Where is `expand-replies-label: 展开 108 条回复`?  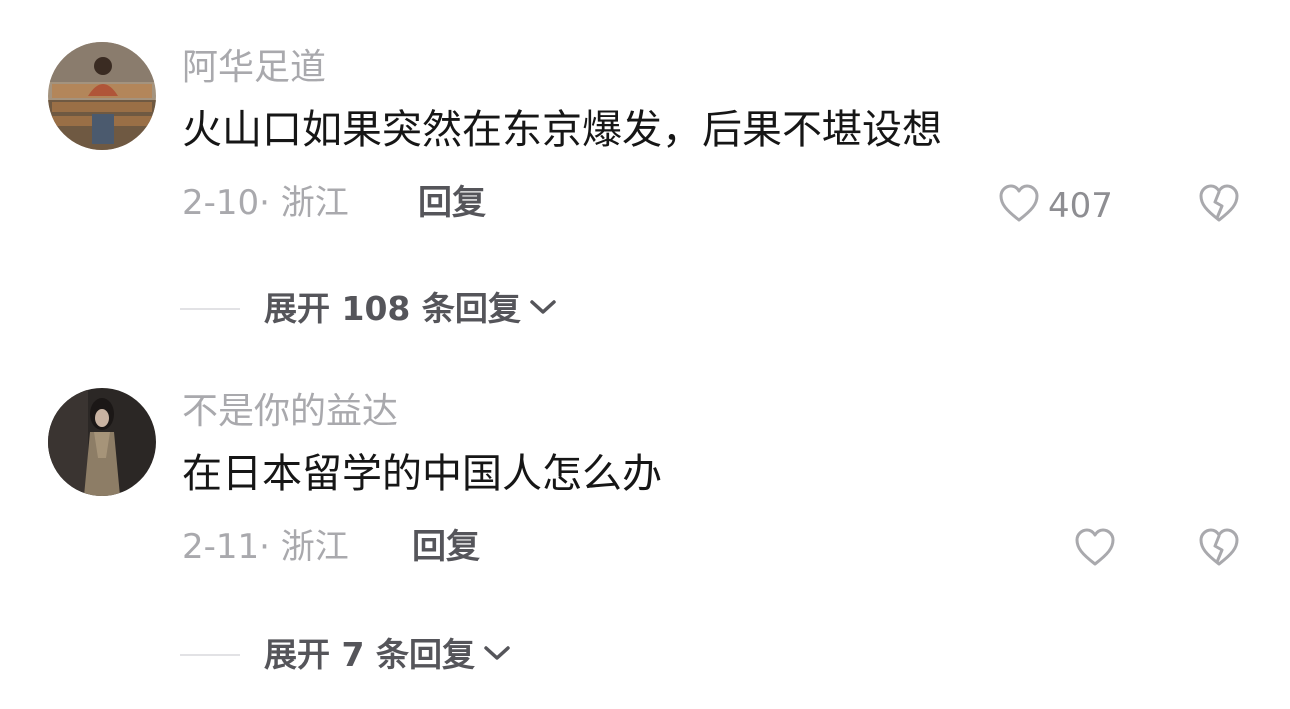
expand-replies-label: 展开 108 条回复 is located at coordinates (392, 308).